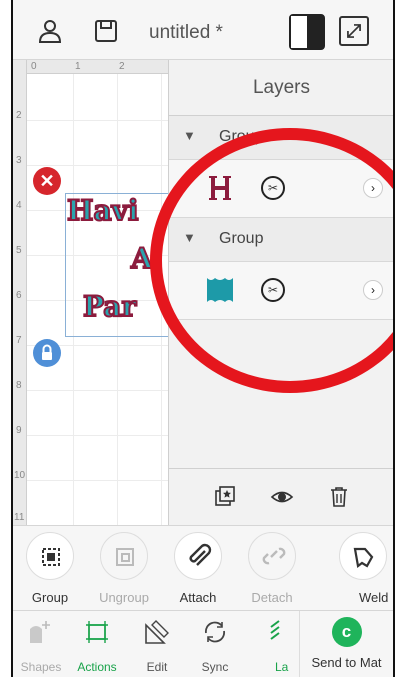  Describe the element at coordinates (50, 556) in the screenshot. I see `group-icon` at that location.